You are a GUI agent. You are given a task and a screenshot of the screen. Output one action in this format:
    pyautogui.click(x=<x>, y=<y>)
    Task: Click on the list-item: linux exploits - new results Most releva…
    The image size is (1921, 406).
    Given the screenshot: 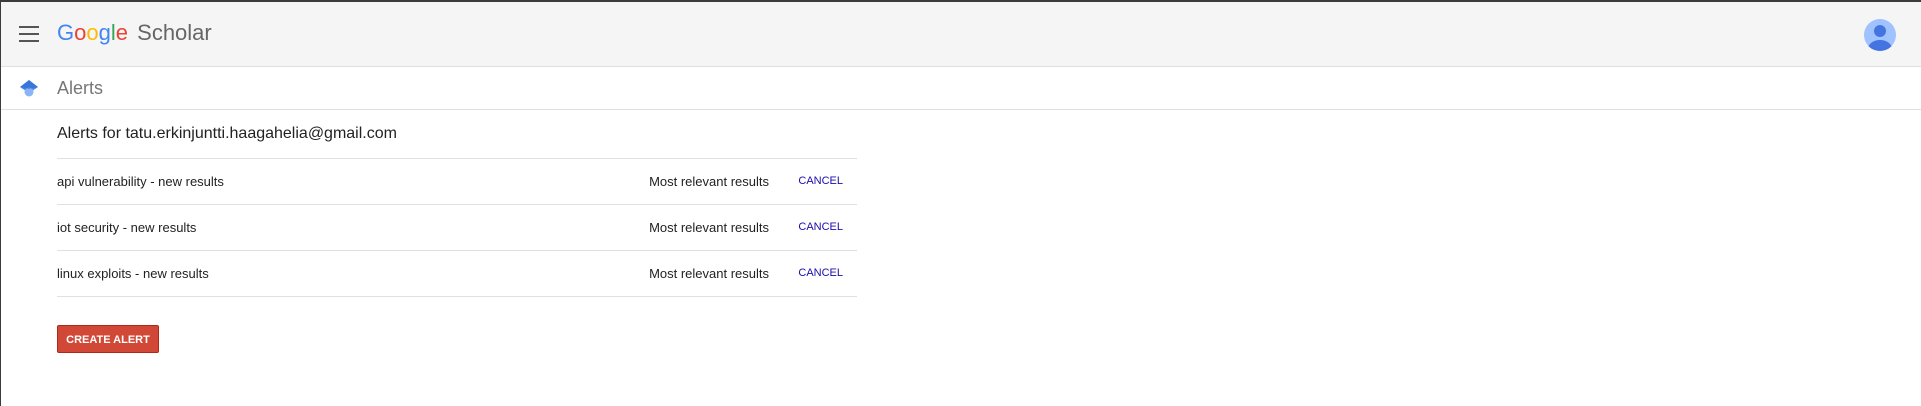 What is the action you would take?
    pyautogui.click(x=457, y=274)
    